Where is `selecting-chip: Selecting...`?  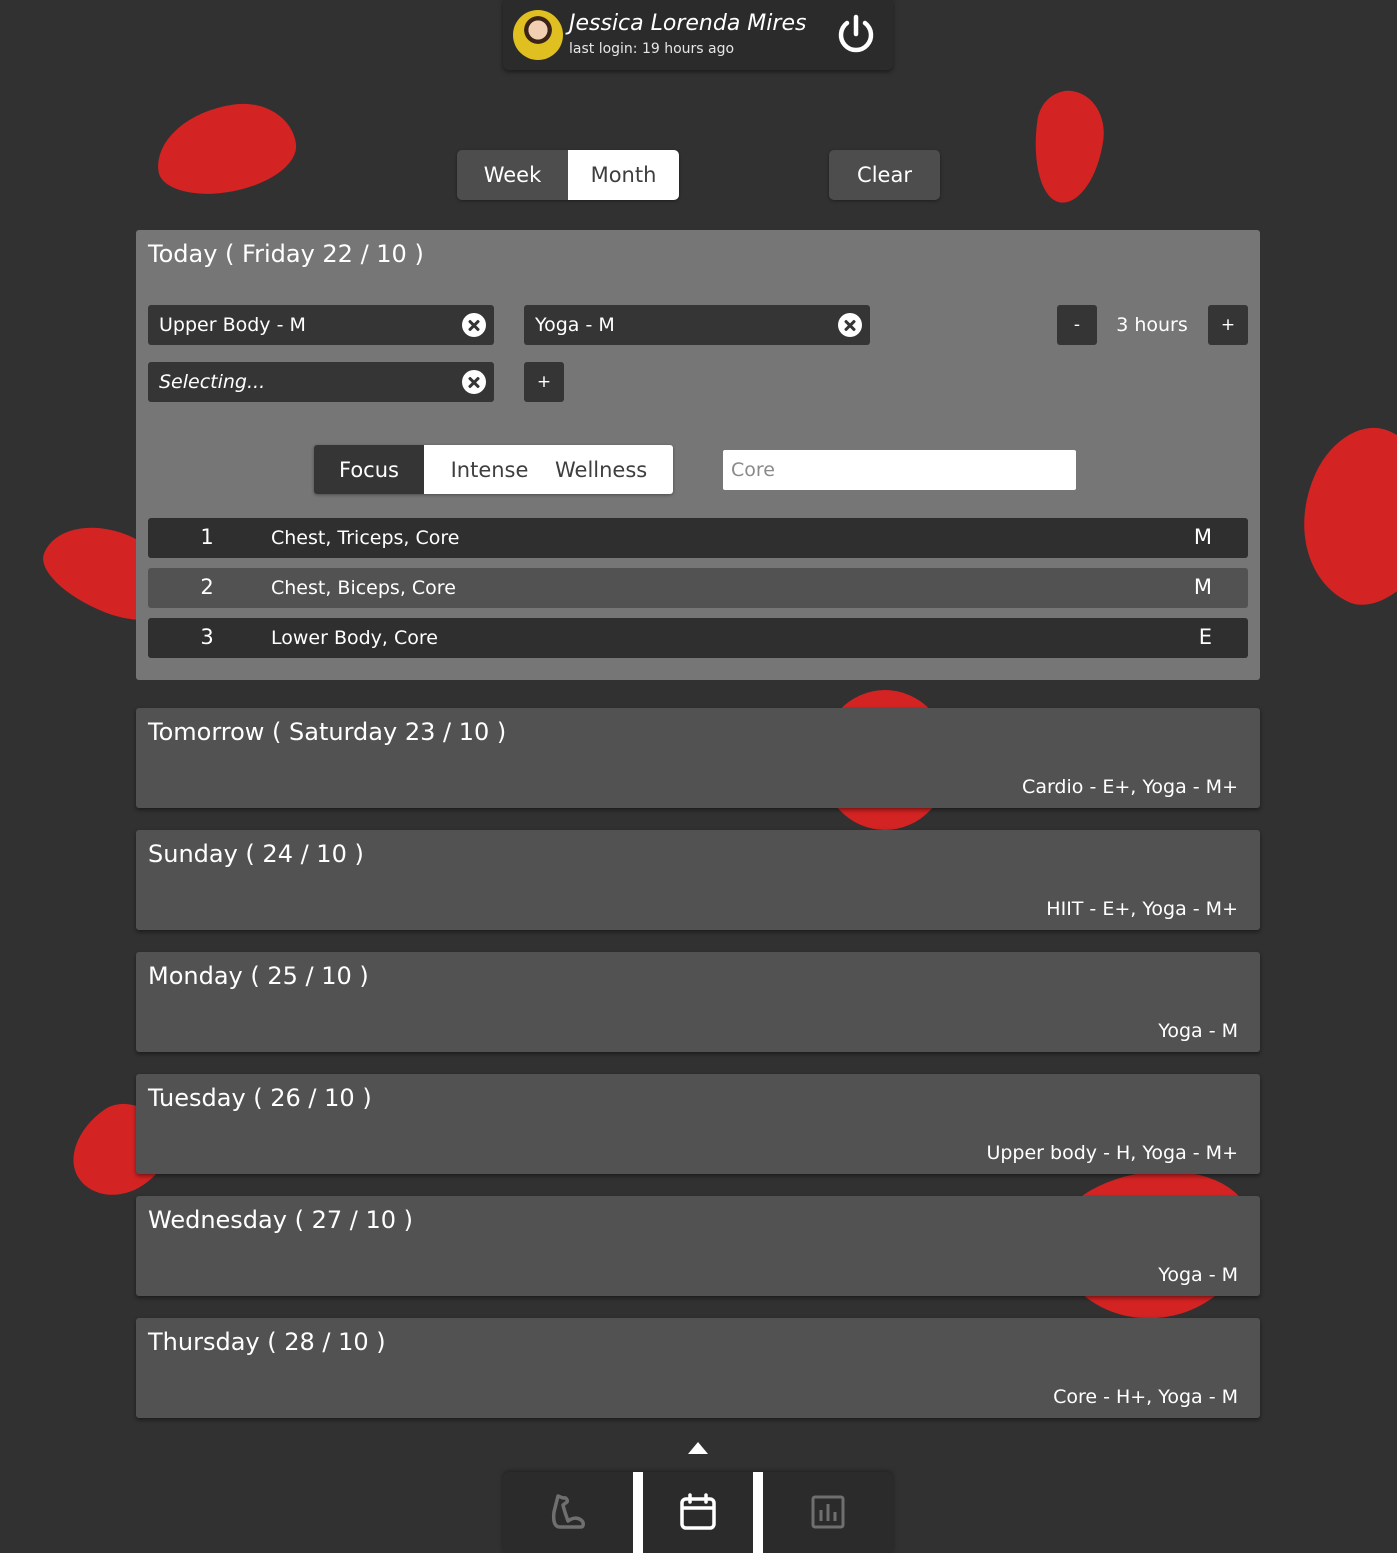 selecting-chip: Selecting... is located at coordinates (321, 382).